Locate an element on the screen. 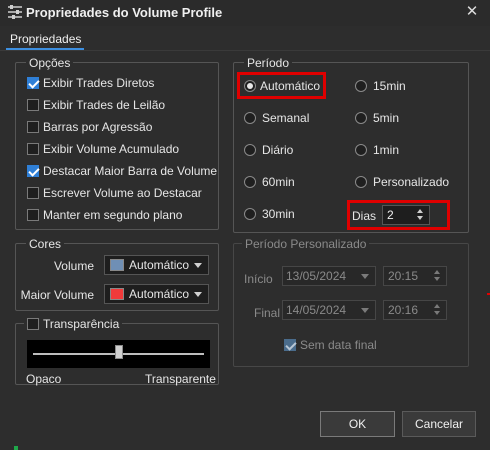 Image resolution: width=490 pixels, height=450 pixels. transparencia-toggle: Transparência is located at coordinates (73, 324).